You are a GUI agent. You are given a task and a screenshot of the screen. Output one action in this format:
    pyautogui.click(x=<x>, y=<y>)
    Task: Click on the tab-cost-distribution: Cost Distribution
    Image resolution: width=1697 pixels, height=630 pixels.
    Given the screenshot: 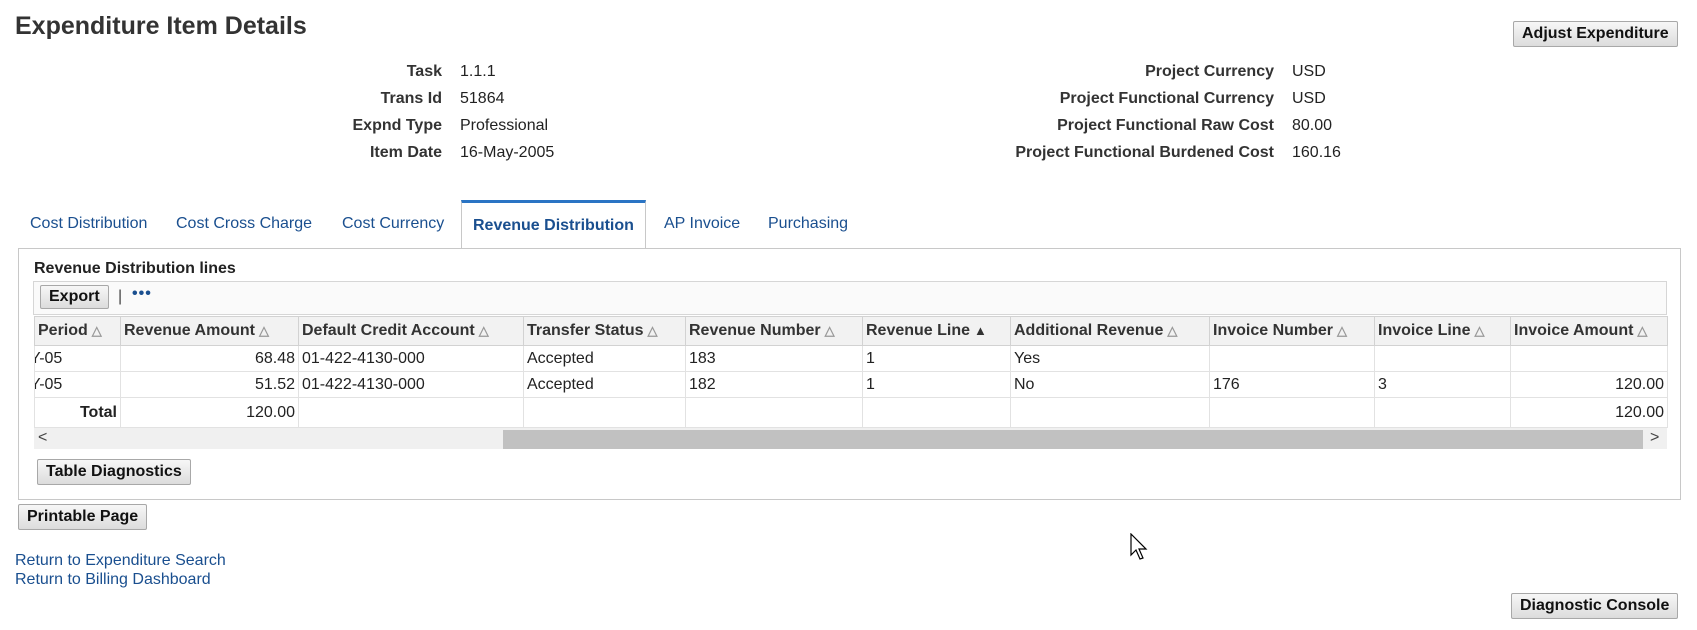 What is the action you would take?
    pyautogui.click(x=88, y=224)
    